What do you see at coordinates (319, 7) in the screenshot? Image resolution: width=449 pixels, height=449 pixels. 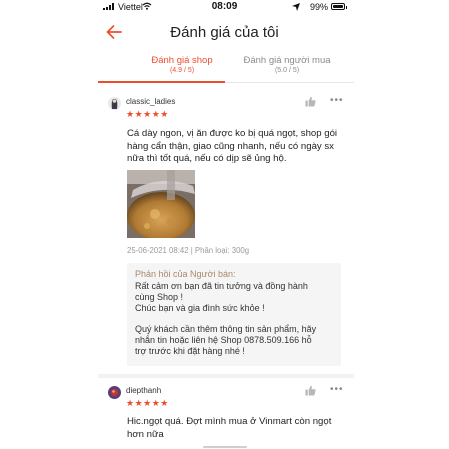 I see `battery-percent: 99%` at bounding box center [319, 7].